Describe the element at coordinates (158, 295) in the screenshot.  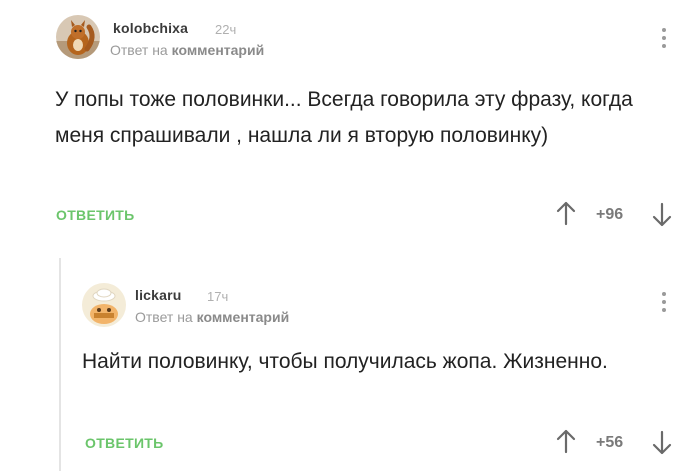
I see `username: lickaru` at that location.